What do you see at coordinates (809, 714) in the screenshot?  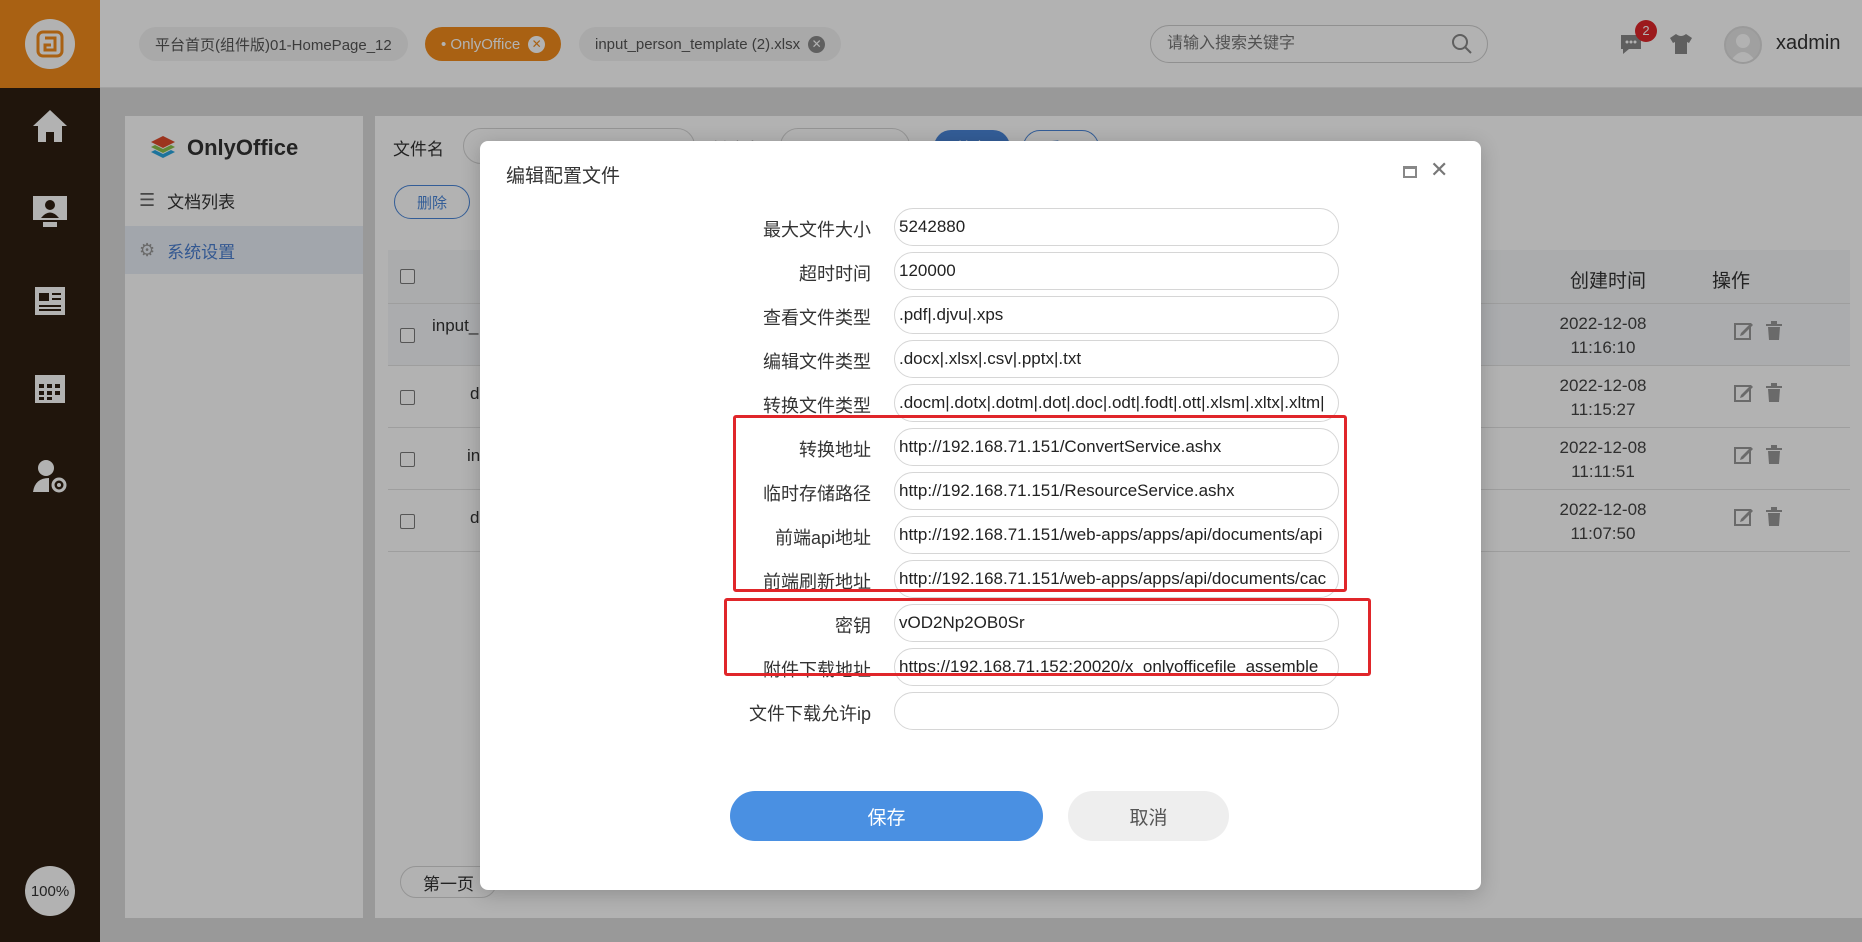 I see `field-label: 文件下载允许ip` at bounding box center [809, 714].